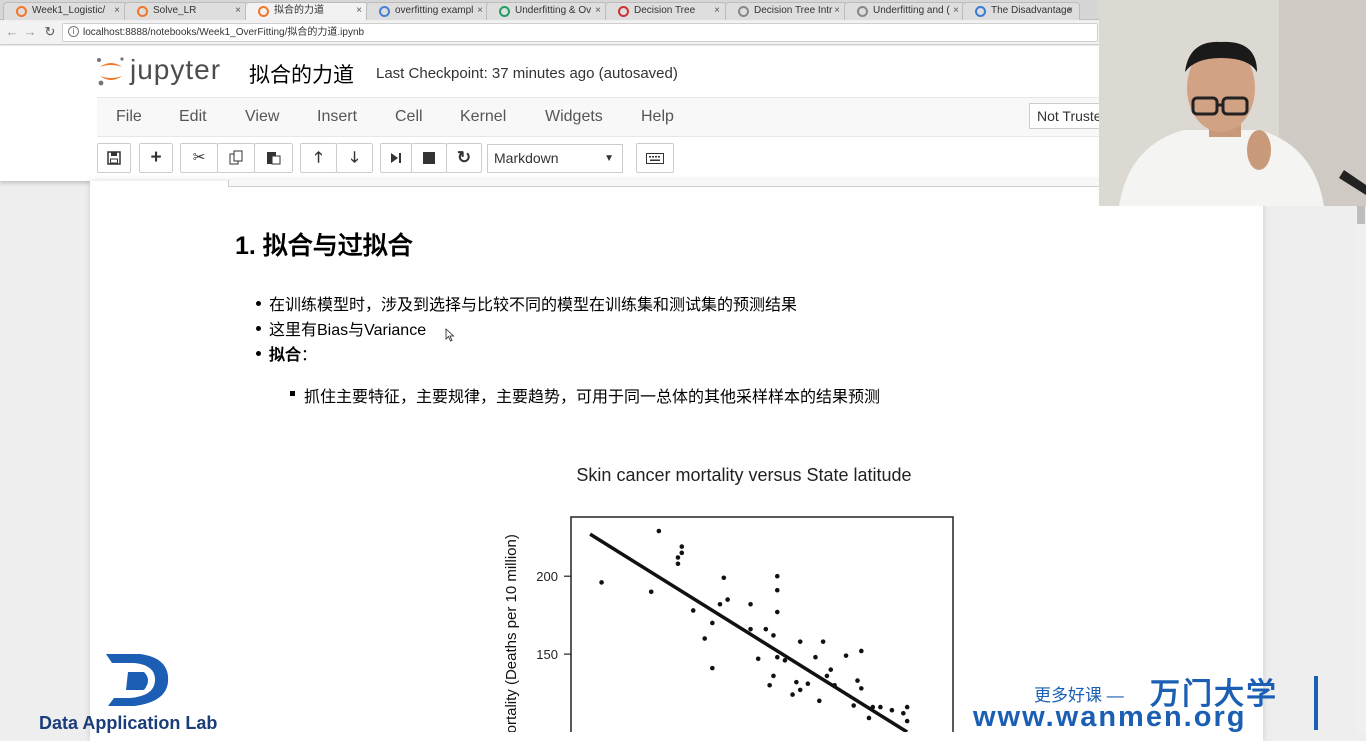 Image resolution: width=1366 pixels, height=741 pixels. I want to click on menu-widgets: Widgets, so click(574, 117).